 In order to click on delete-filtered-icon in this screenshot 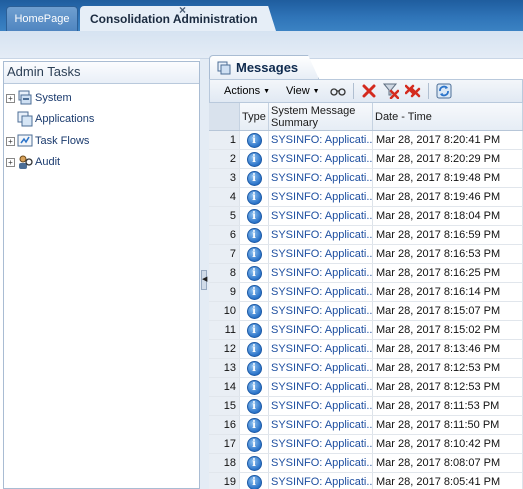, I will do `click(390, 91)`.